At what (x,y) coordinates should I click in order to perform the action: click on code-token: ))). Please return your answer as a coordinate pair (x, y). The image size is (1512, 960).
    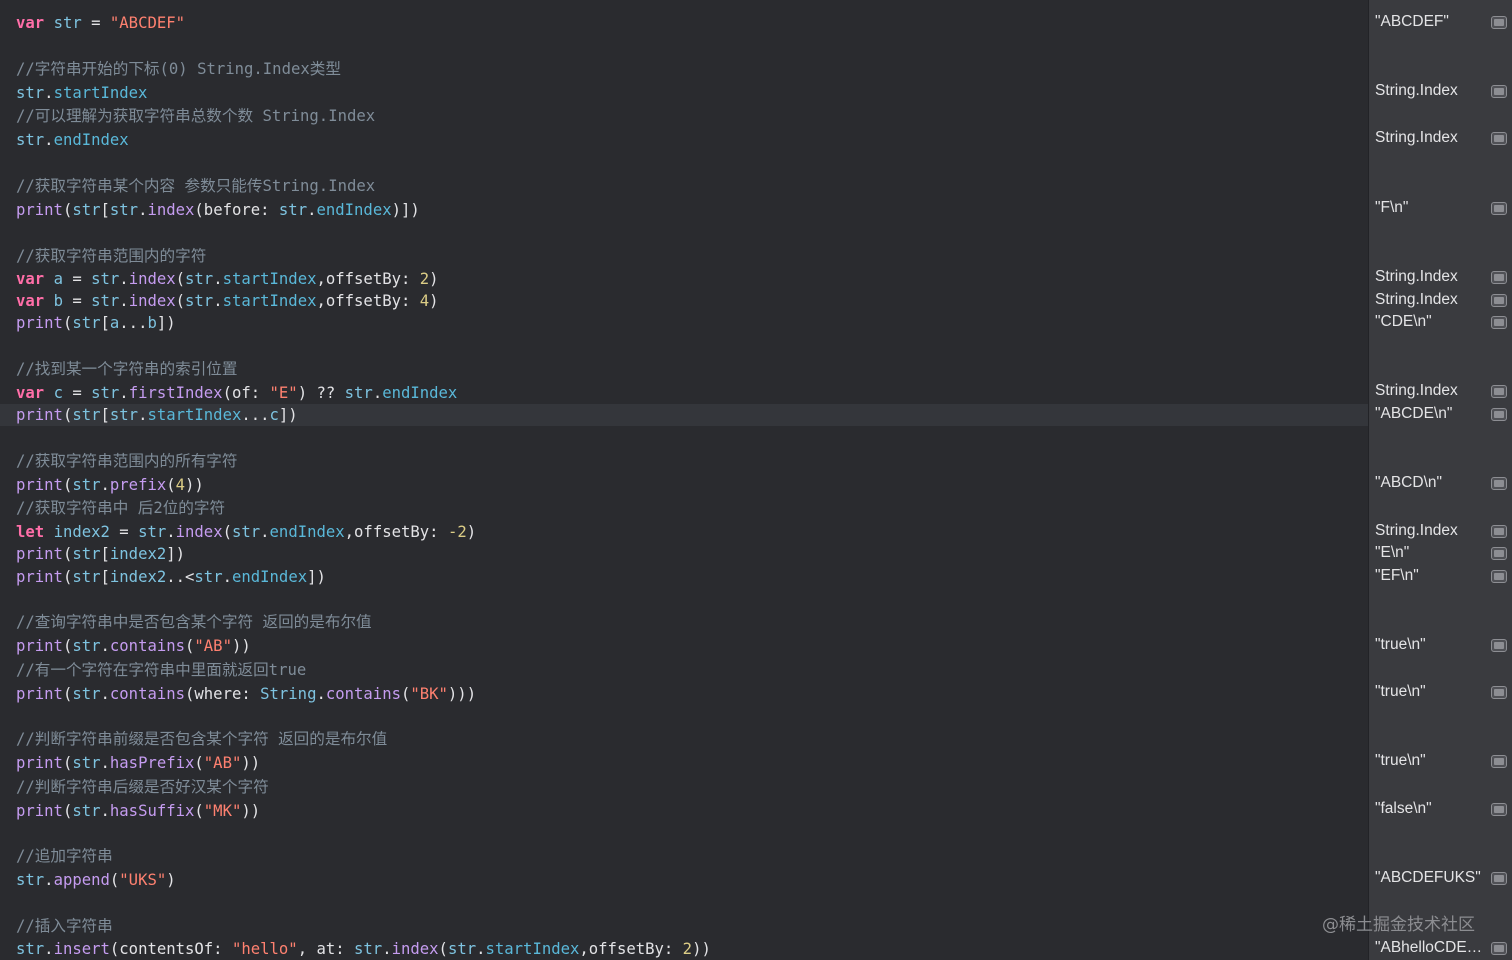
    Looking at the image, I should click on (462, 694).